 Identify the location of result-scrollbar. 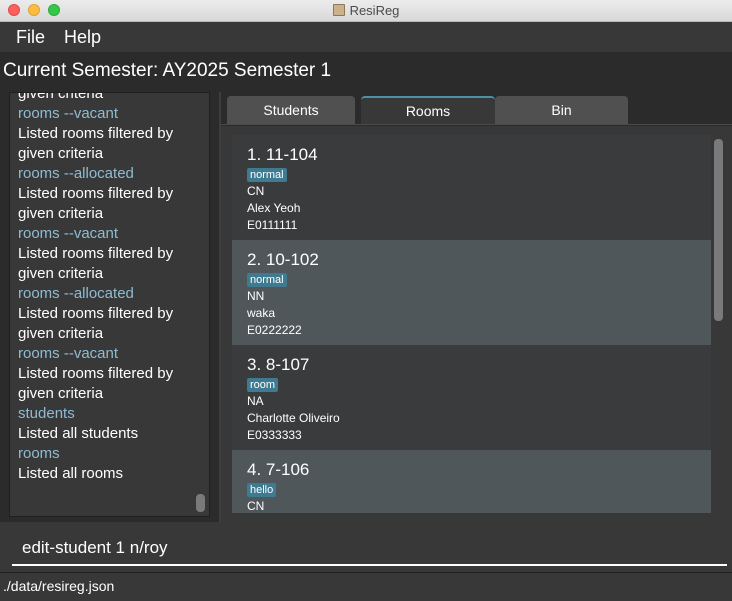
(200, 503).